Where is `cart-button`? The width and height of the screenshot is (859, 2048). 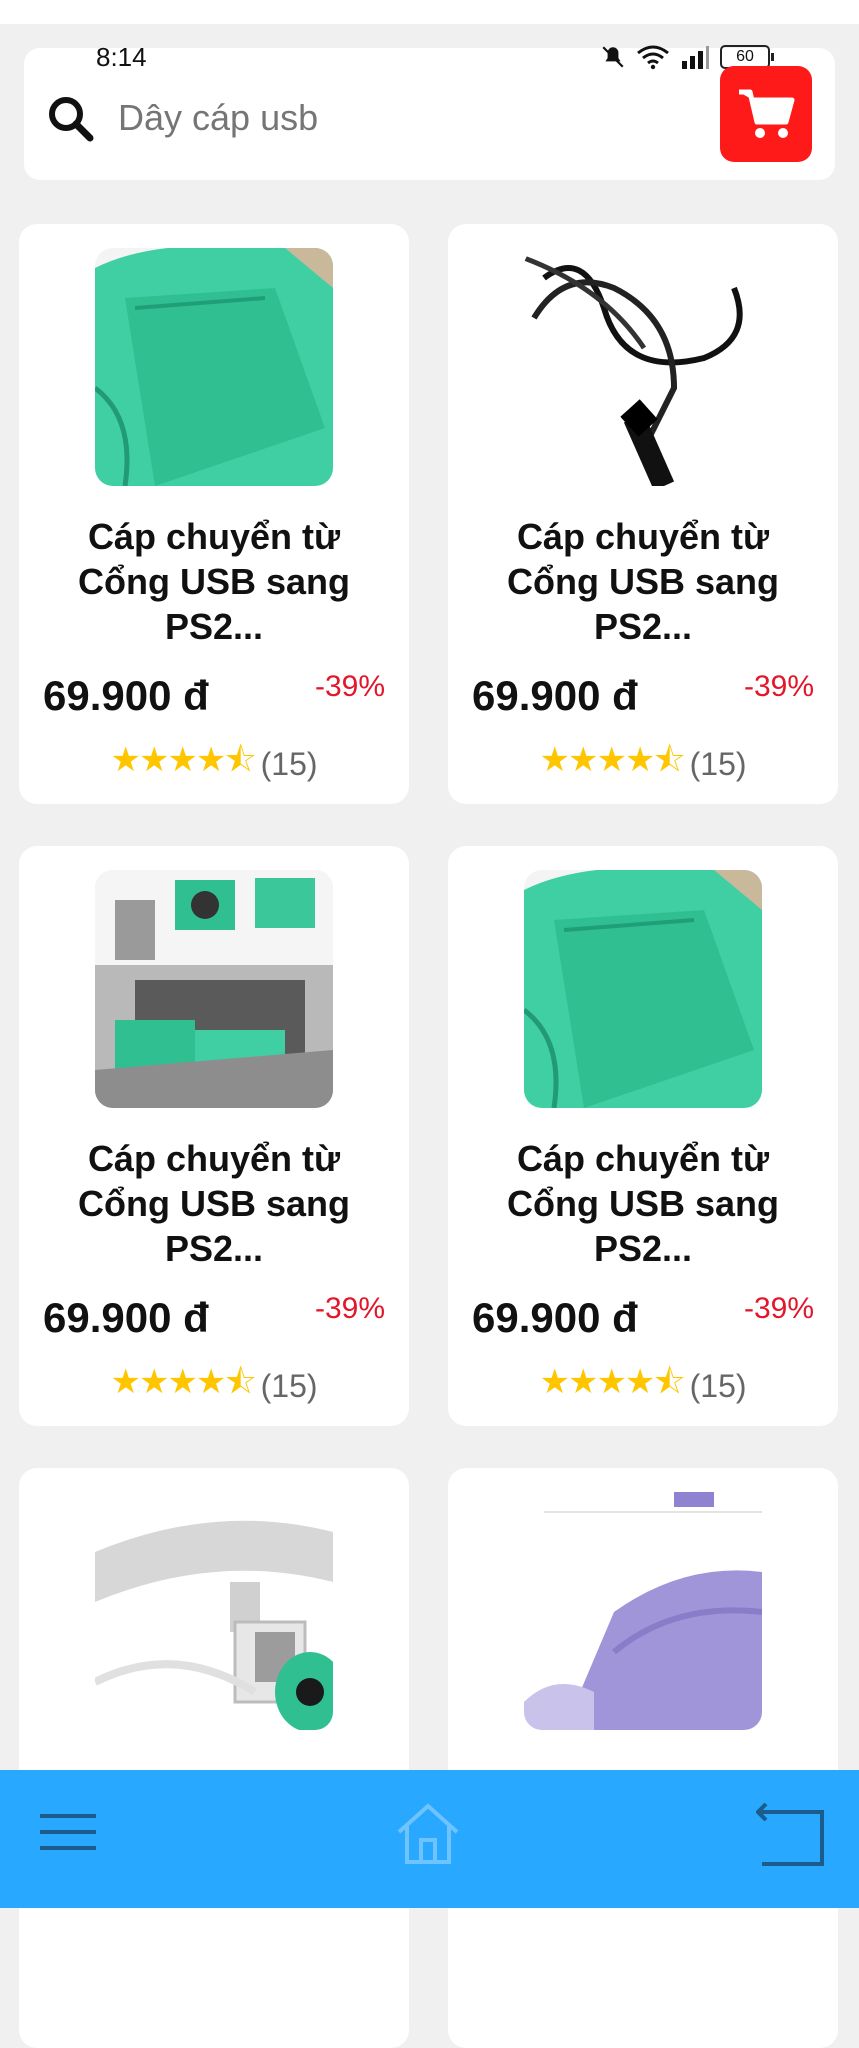 cart-button is located at coordinates (766, 114).